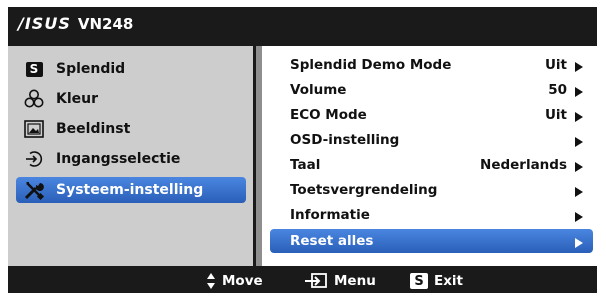 The height and width of the screenshot is (300, 606). I want to click on menu-item-systeem-instelling: Systeem-instelling, so click(131, 190).